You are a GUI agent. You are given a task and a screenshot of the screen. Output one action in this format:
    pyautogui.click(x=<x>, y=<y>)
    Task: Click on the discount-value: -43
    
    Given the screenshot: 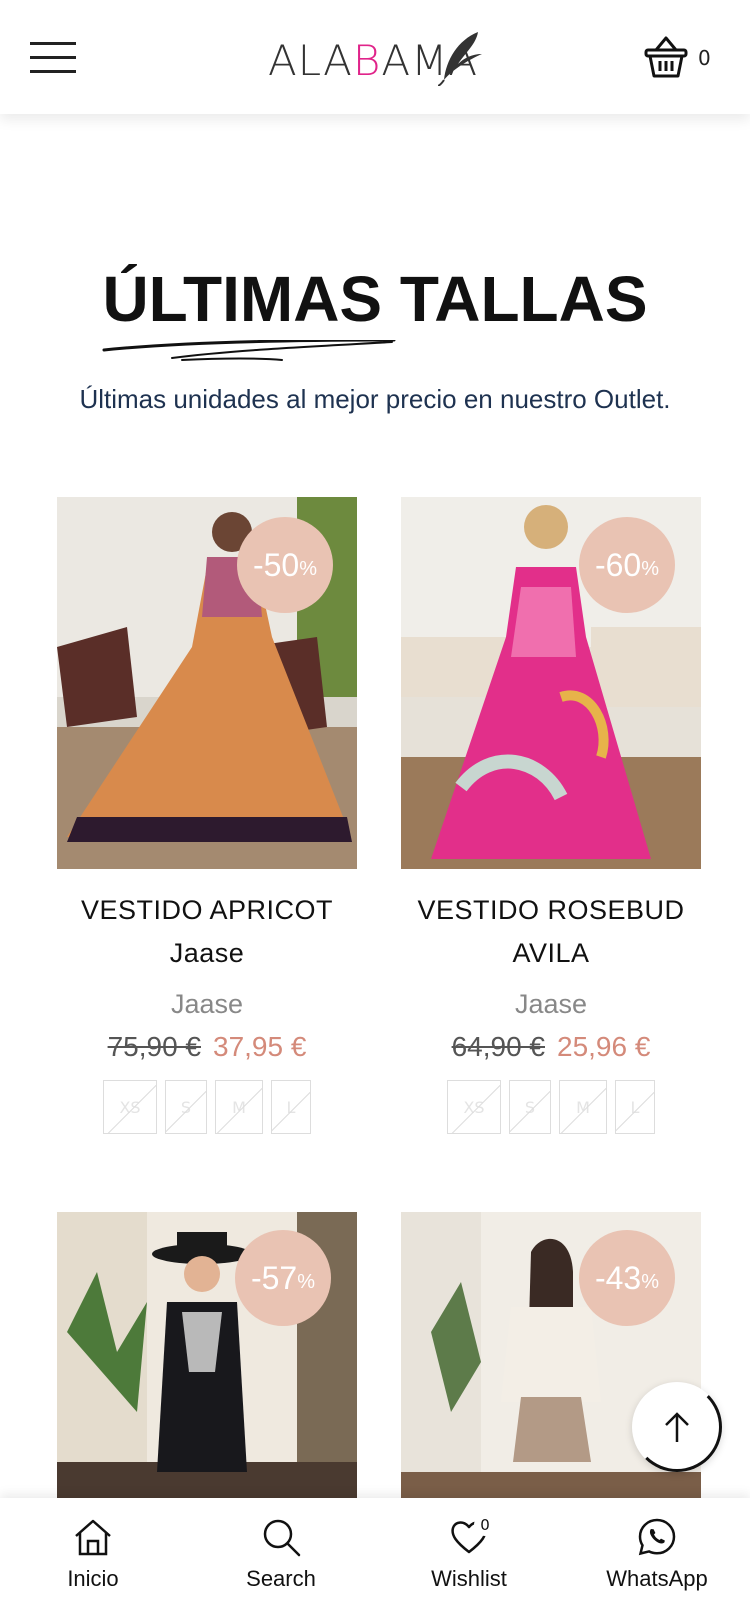 What is the action you would take?
    pyautogui.click(x=618, y=1277)
    